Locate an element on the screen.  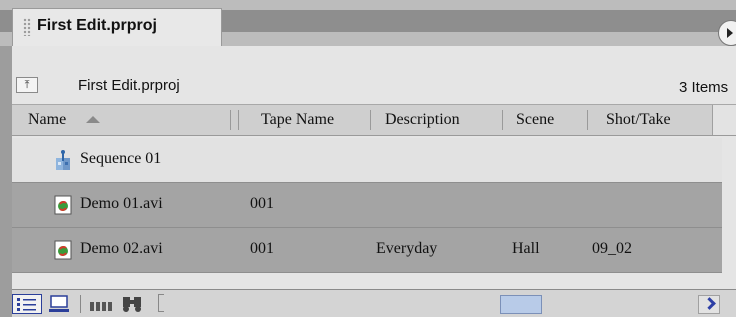
list-view-icon is located at coordinates (27, 304).